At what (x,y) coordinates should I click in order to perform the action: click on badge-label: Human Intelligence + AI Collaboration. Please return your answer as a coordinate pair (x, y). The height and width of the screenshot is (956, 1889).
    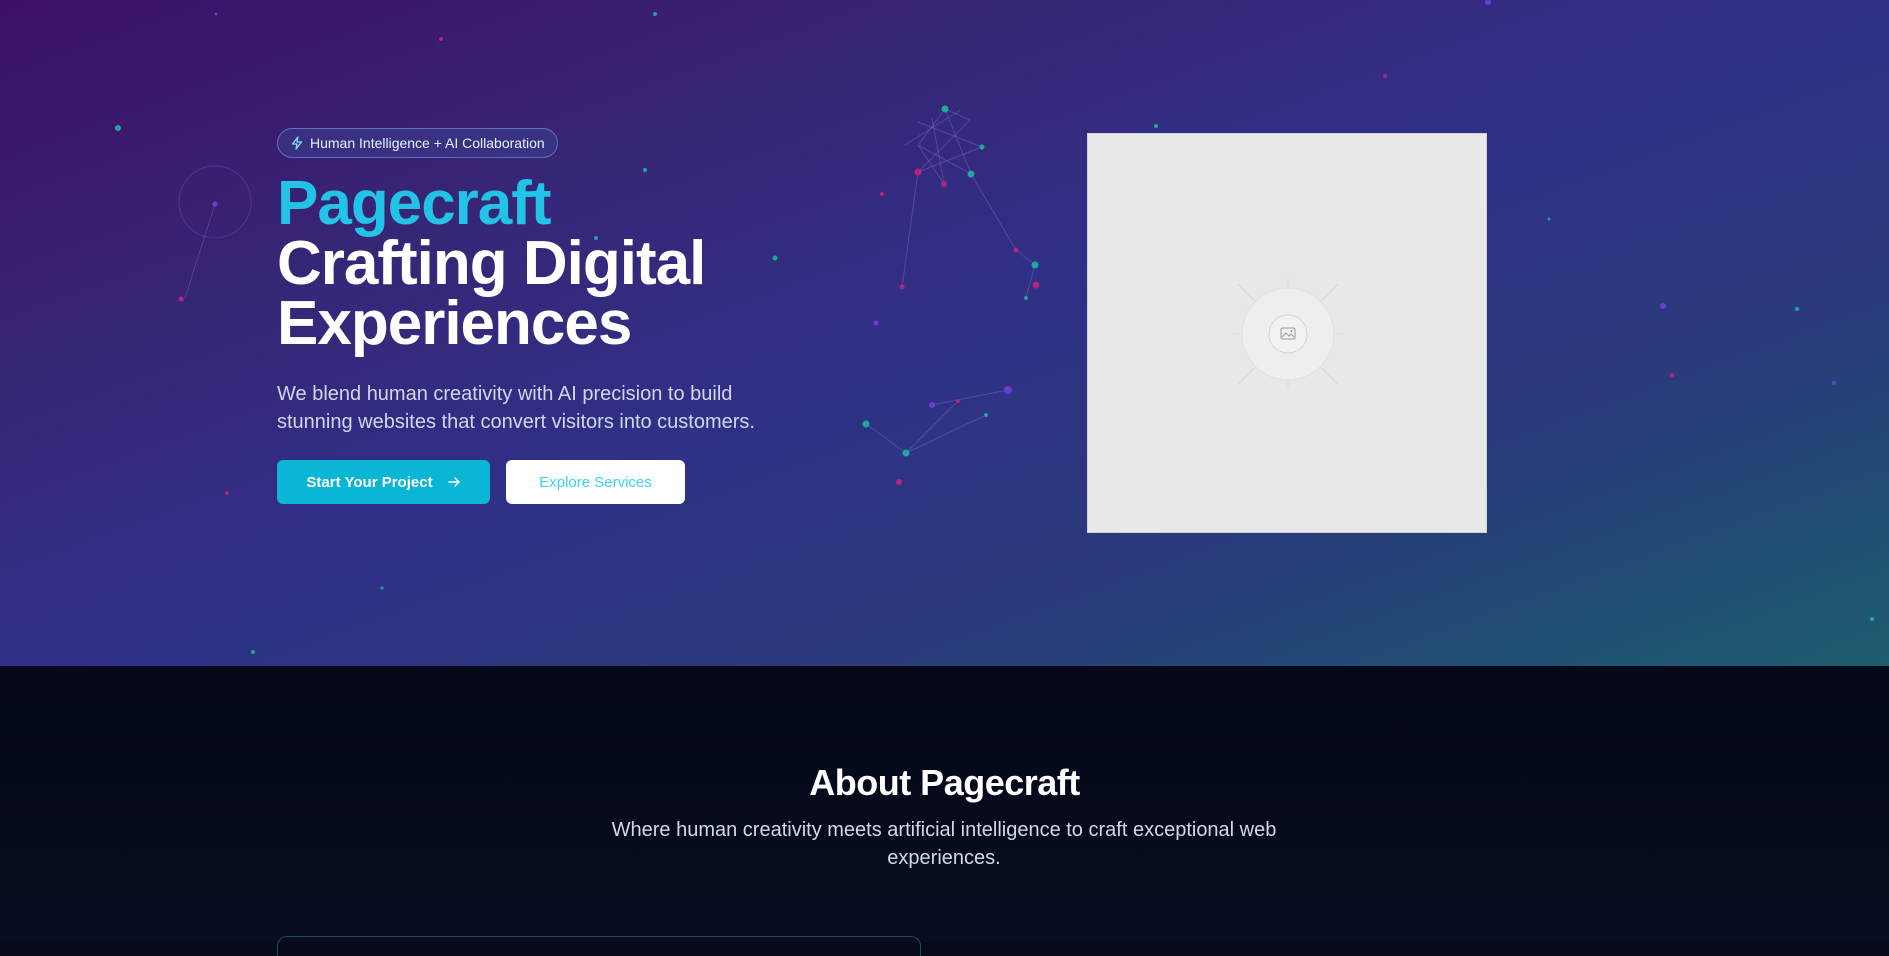
    Looking at the image, I should click on (427, 143).